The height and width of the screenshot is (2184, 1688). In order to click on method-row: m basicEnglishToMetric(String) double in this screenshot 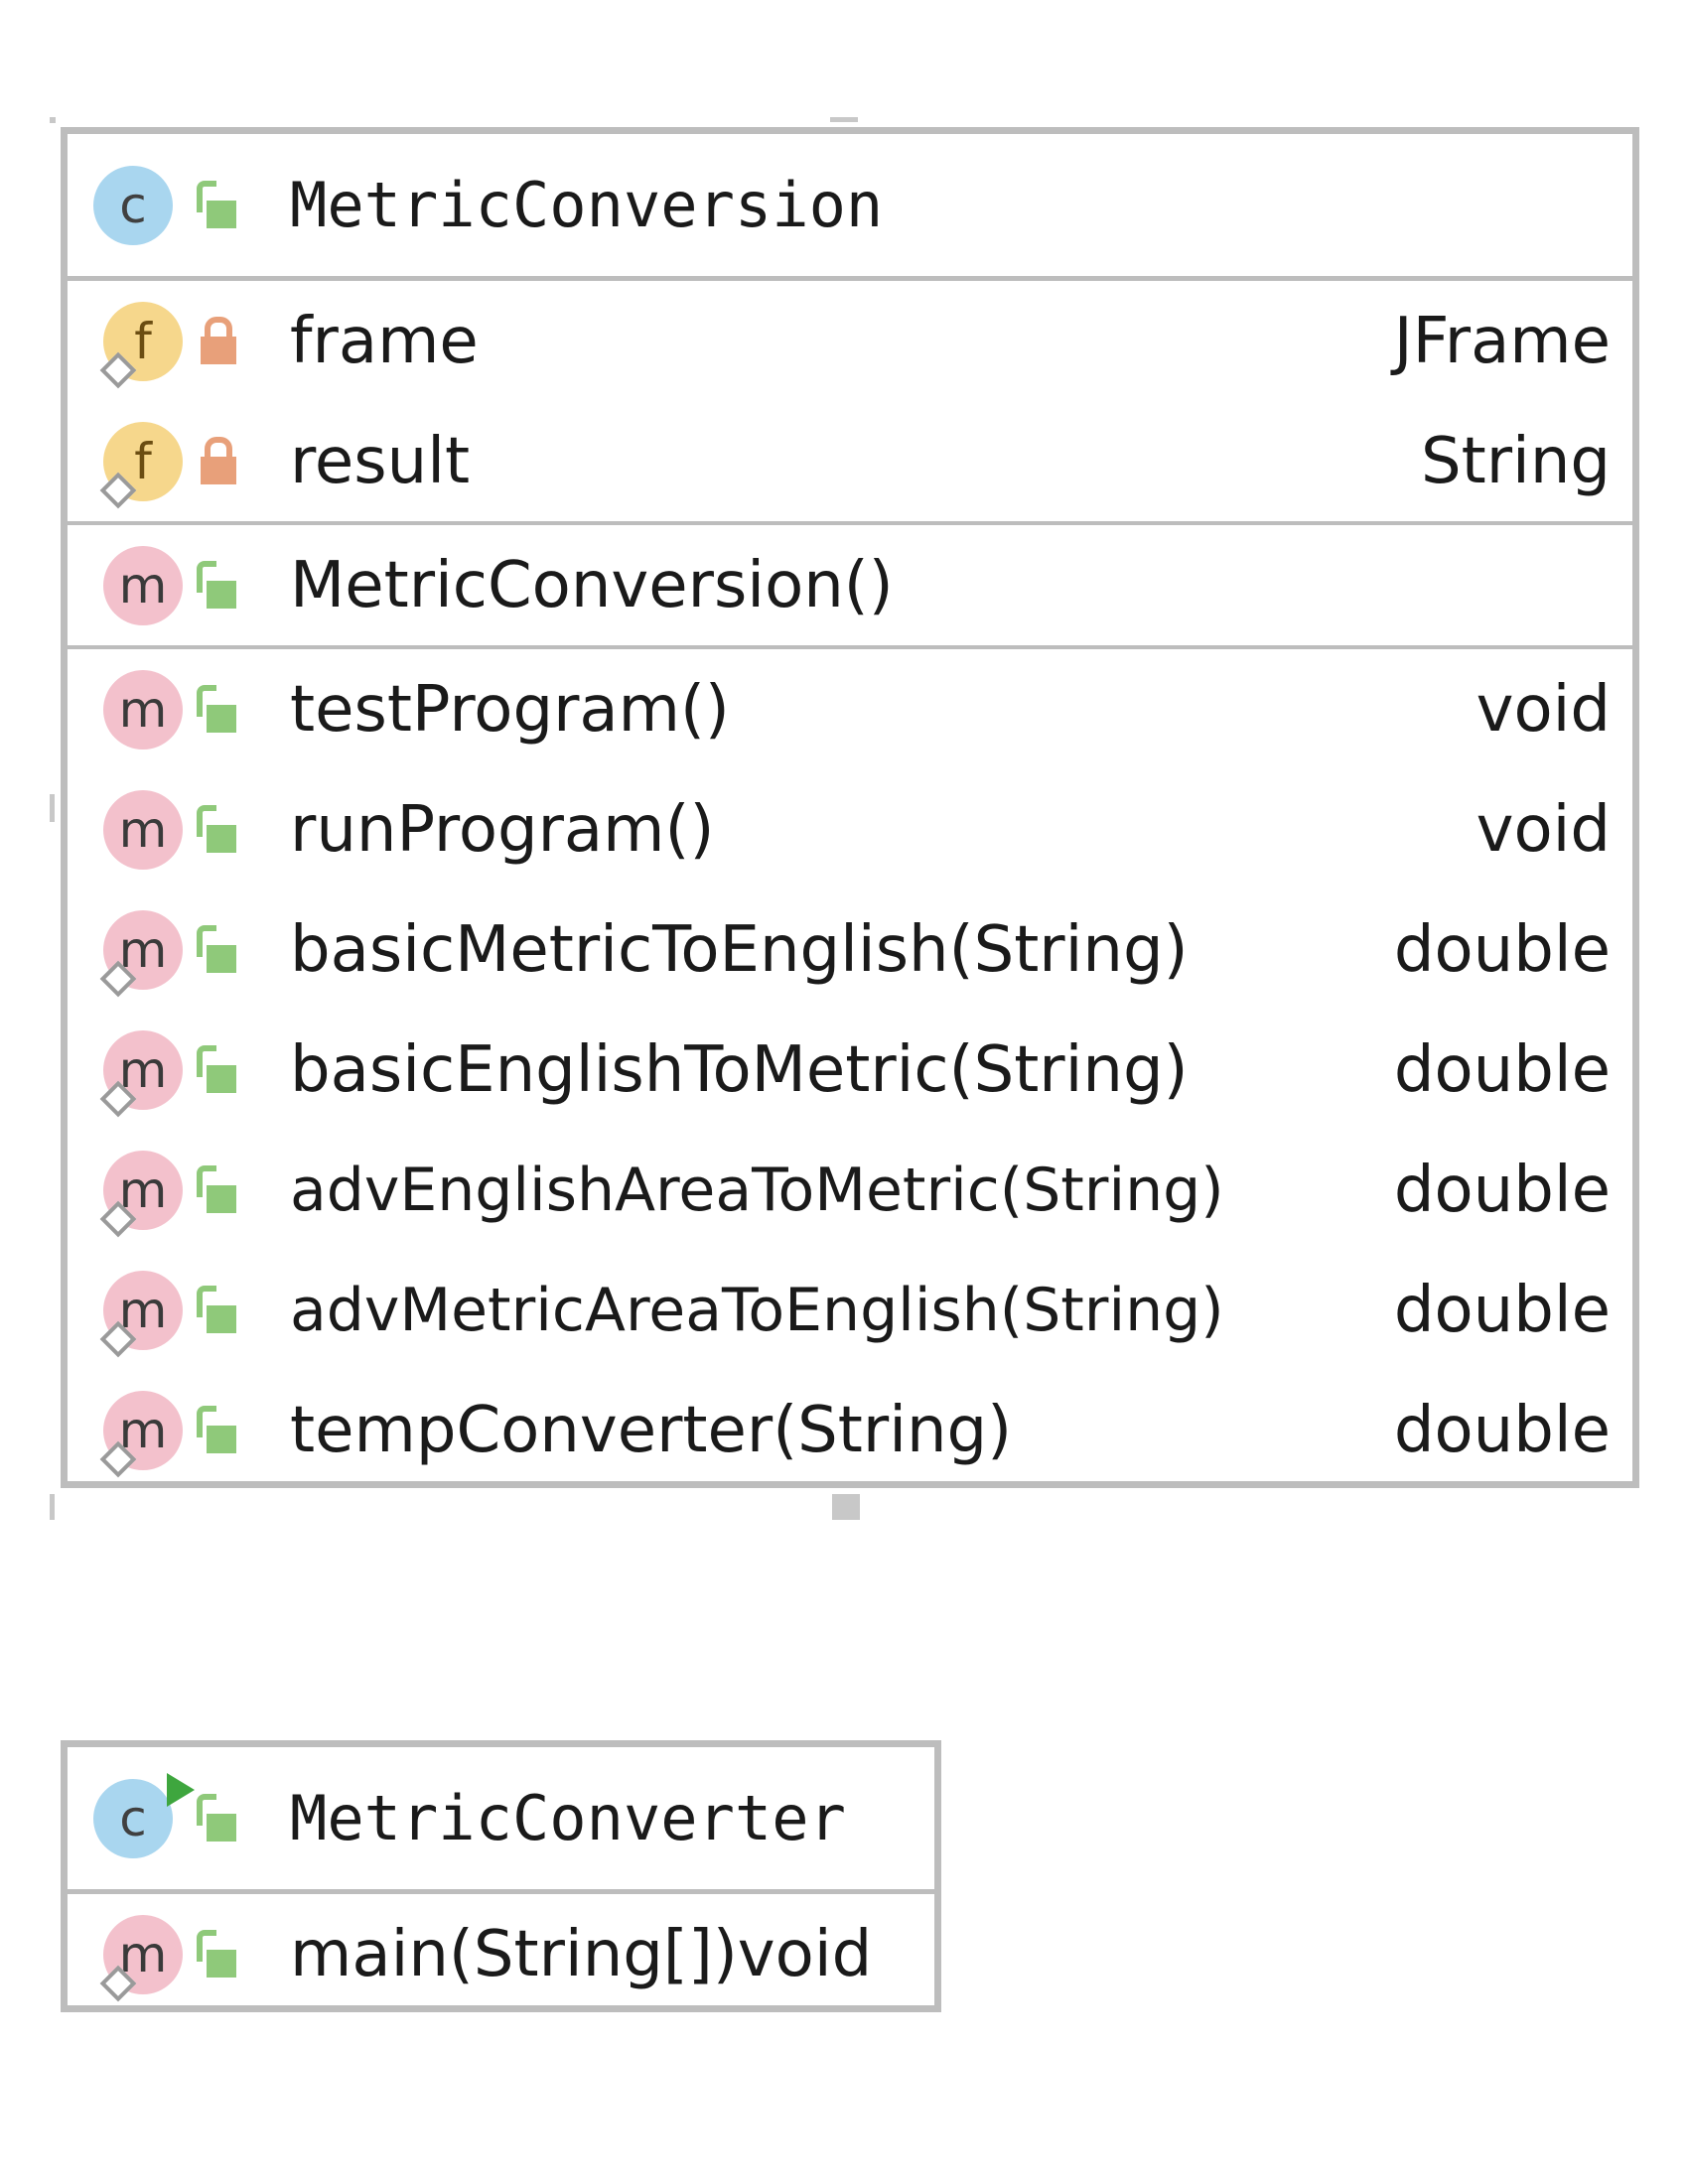, I will do `click(850, 1070)`.